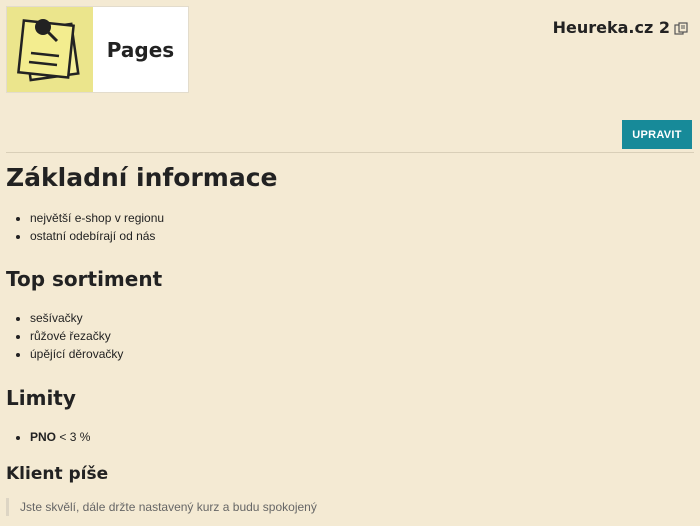 This screenshot has height=526, width=700. Describe the element at coordinates (76, 336) in the screenshot. I see `list-item: růžové řezačky` at that location.